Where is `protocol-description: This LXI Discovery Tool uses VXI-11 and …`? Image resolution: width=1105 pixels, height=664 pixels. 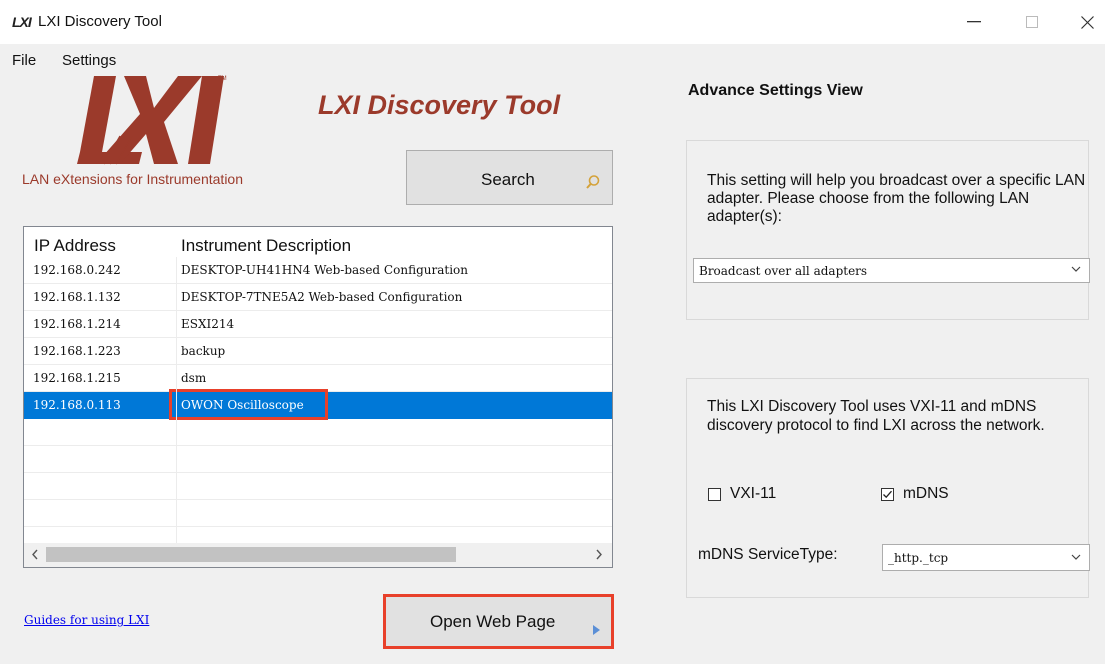 protocol-description: This LXI Discovery Tool uses VXI-11 and … is located at coordinates (876, 416).